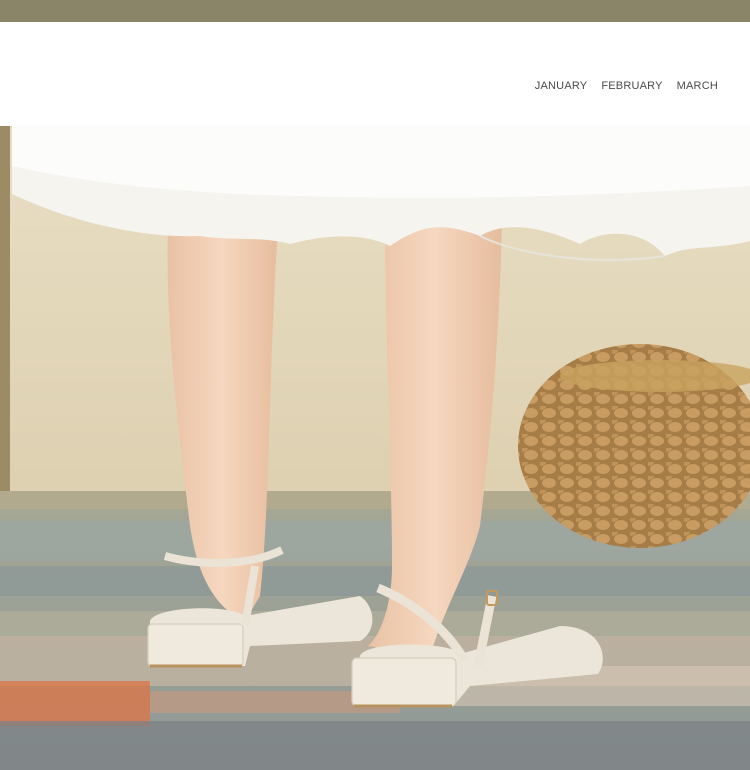 The image size is (750, 770). Describe the element at coordinates (561, 86) in the screenshot. I see `month-january: JANUARY` at that location.